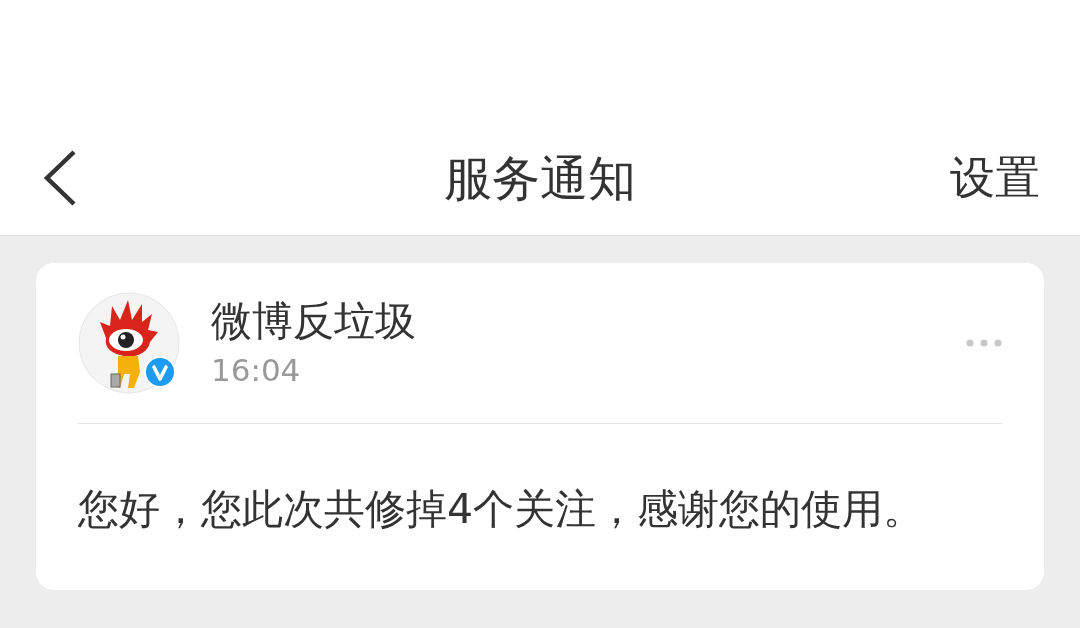  What do you see at coordinates (995, 177) in the screenshot?
I see `settings-button: 设置` at bounding box center [995, 177].